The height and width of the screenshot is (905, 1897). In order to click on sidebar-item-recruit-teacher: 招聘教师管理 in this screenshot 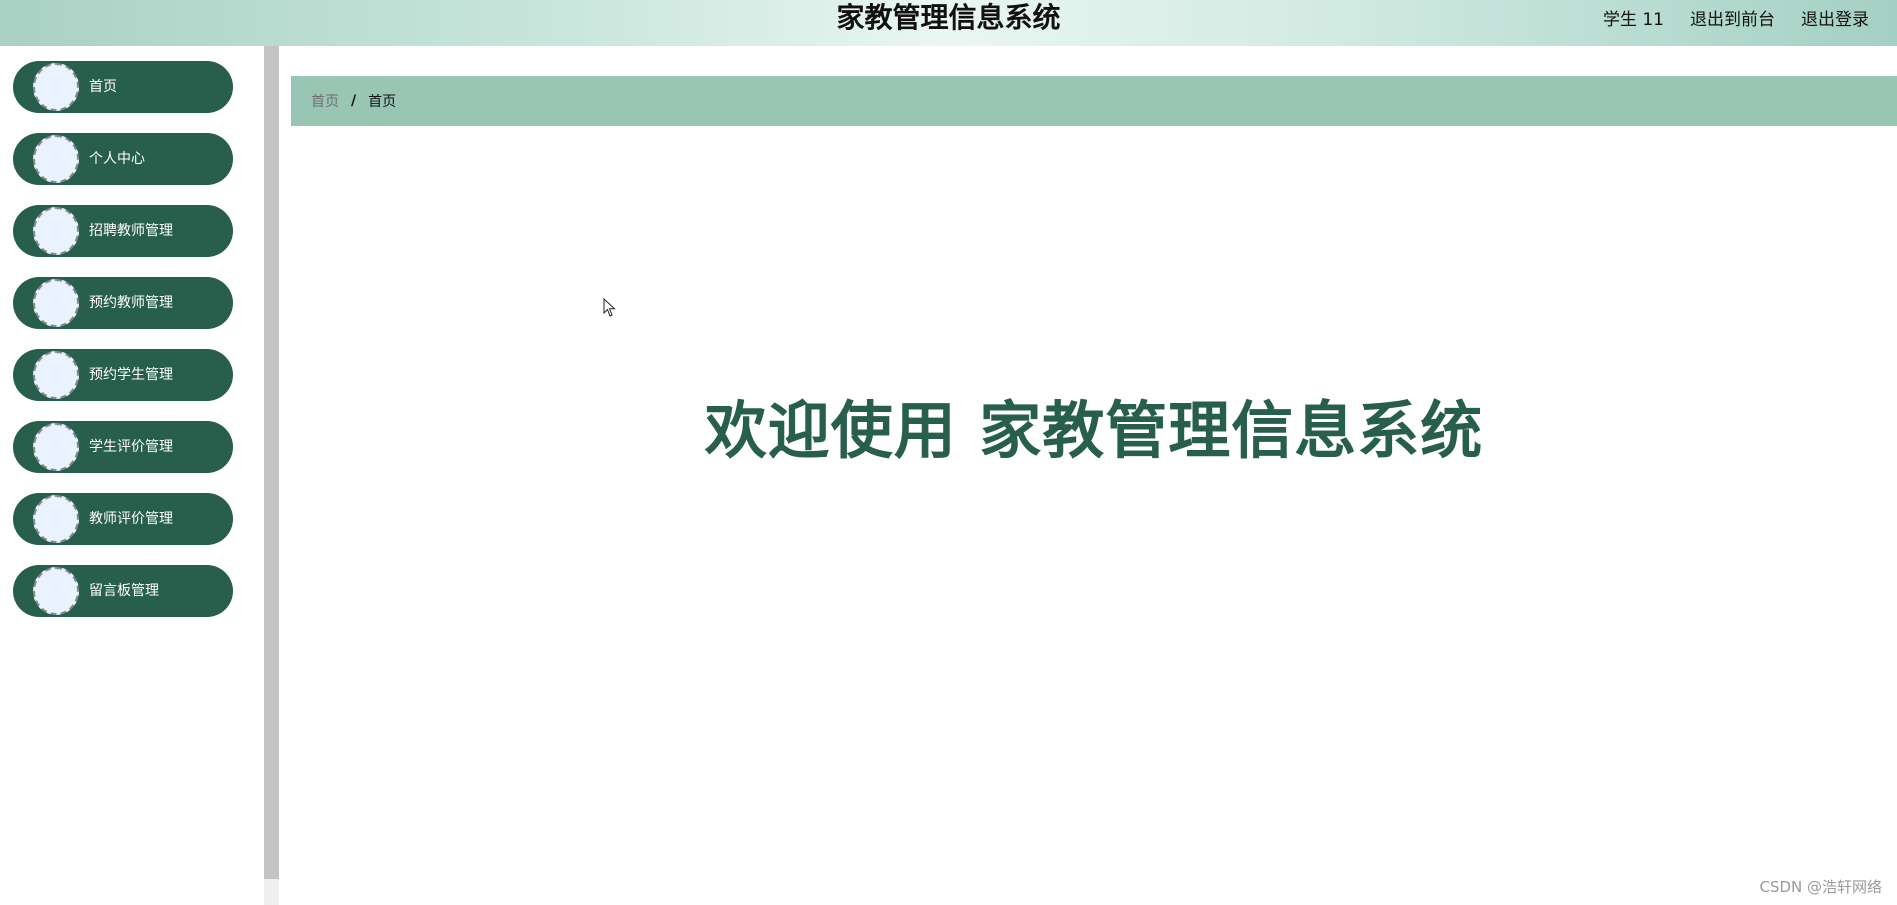, I will do `click(123, 231)`.